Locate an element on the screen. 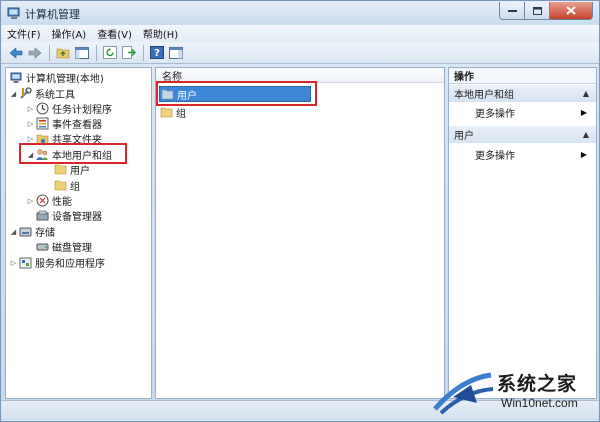  action-group-users: 用户 ▲ is located at coordinates (522, 134).